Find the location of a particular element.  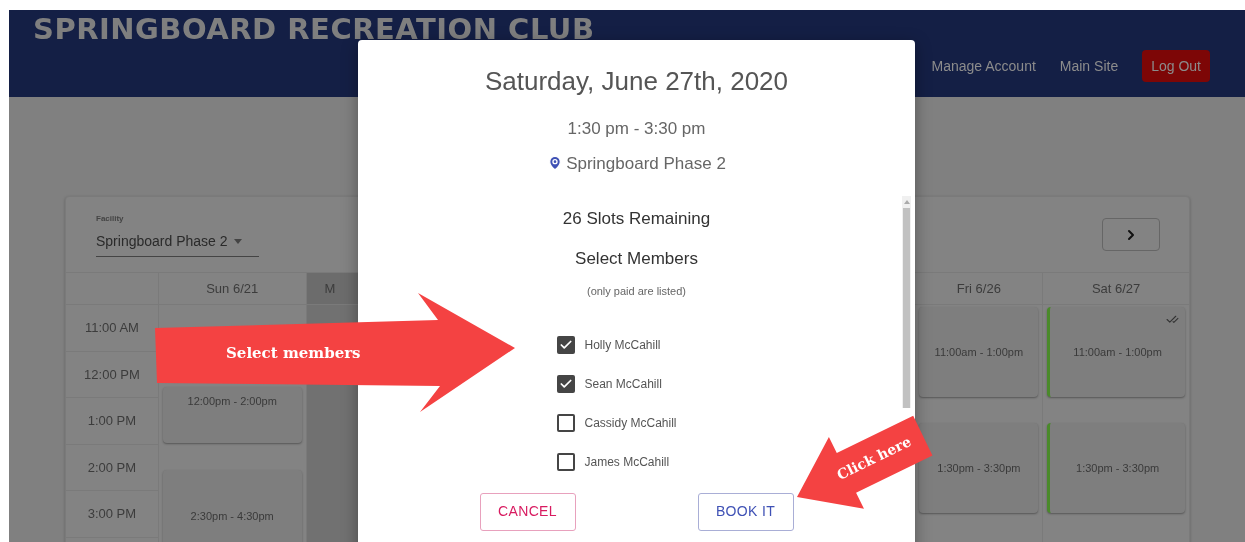

event-slot: 2:30pm - 4:30pm is located at coordinates (232, 506).